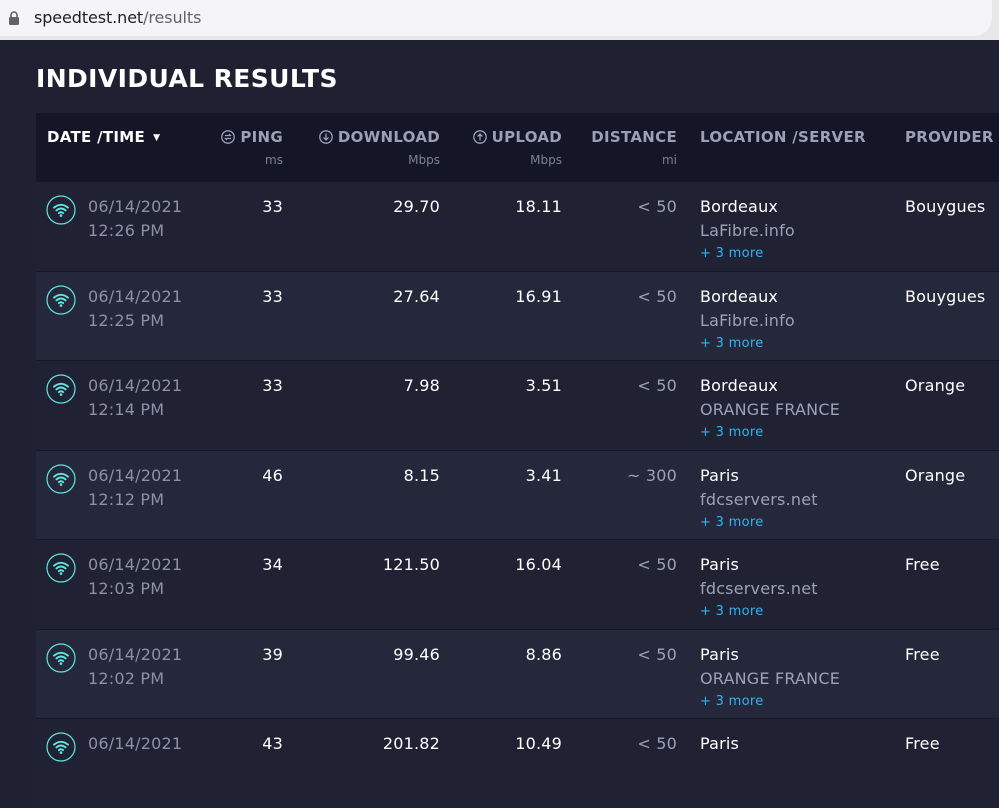 This screenshot has width=999, height=808. What do you see at coordinates (421, 475) in the screenshot?
I see `download-value: 8.15` at bounding box center [421, 475].